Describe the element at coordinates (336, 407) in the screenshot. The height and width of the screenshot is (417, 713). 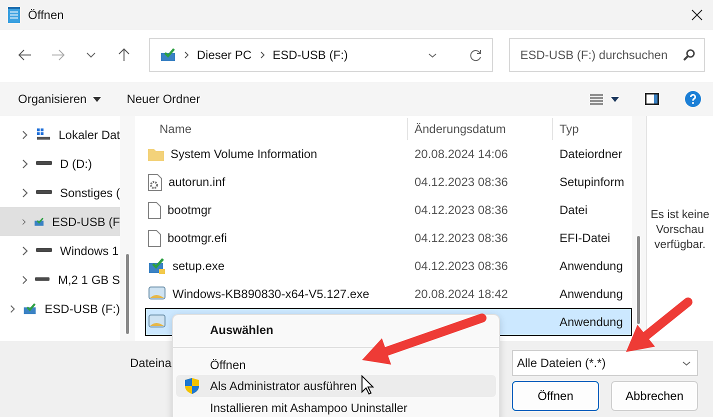
I see `menu-item: Installieren mit Ashampoo Uninstaller` at that location.